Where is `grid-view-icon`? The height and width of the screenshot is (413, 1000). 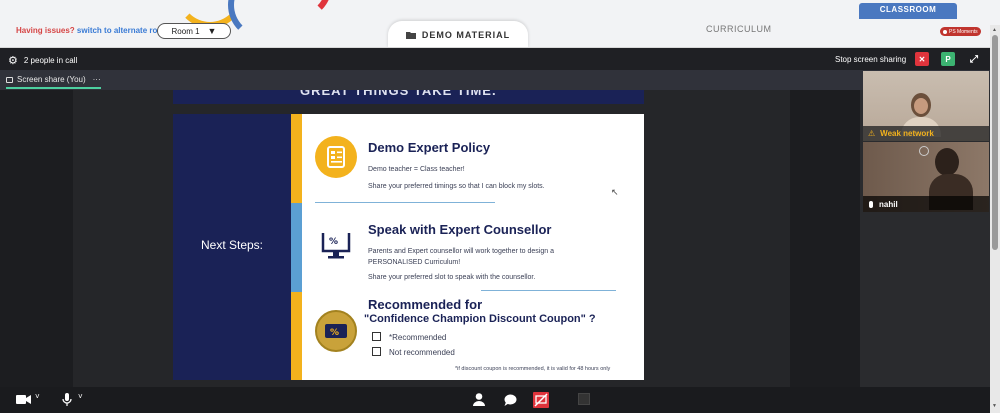
grid-view-icon is located at coordinates (584, 399).